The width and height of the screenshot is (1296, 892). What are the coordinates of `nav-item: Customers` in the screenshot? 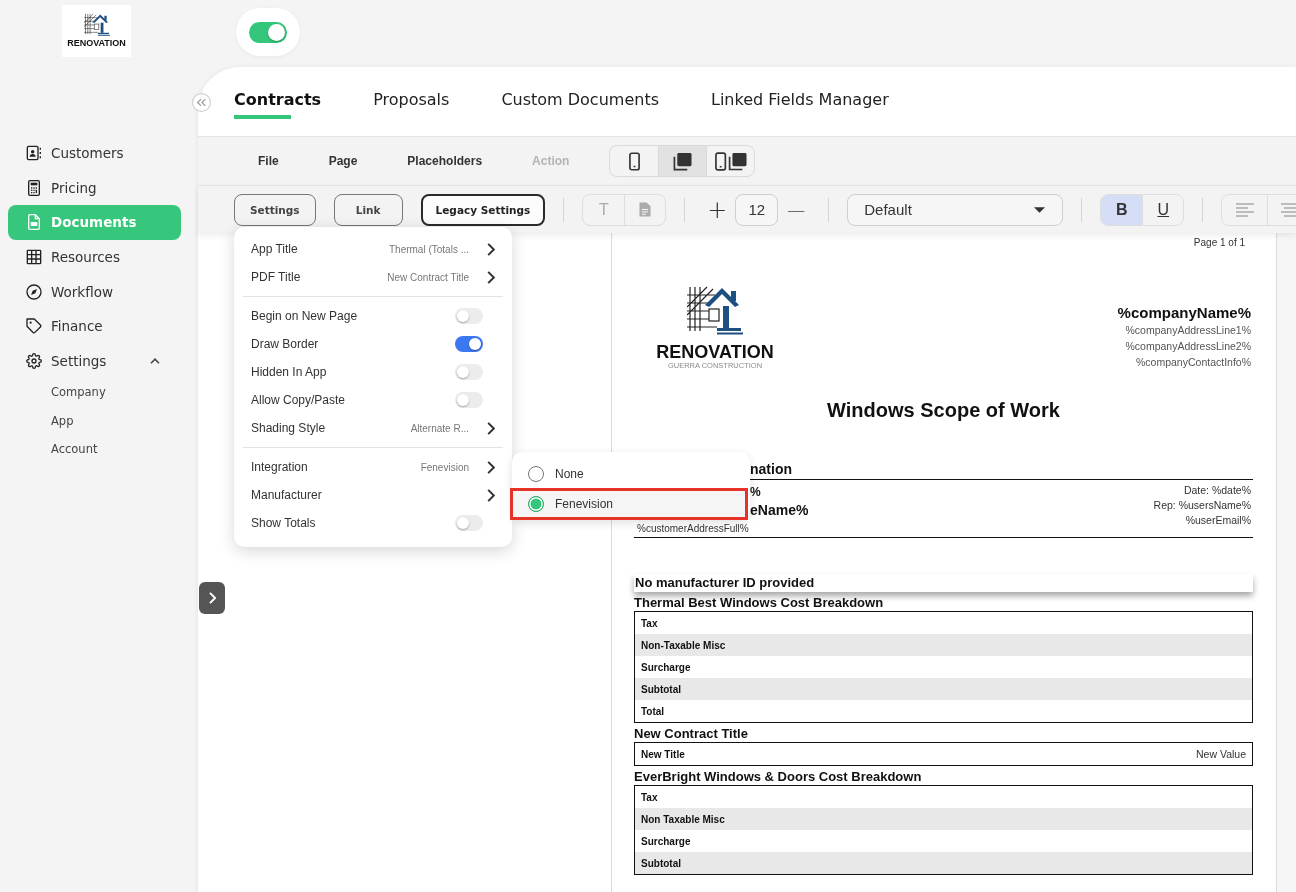 It's located at (94, 153).